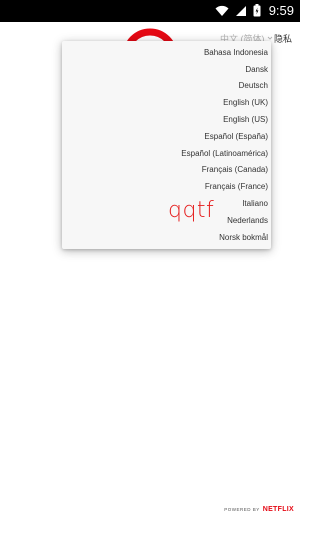 This screenshot has width=320, height=533. What do you see at coordinates (191, 210) in the screenshot?
I see `overlay-text: qqtf` at bounding box center [191, 210].